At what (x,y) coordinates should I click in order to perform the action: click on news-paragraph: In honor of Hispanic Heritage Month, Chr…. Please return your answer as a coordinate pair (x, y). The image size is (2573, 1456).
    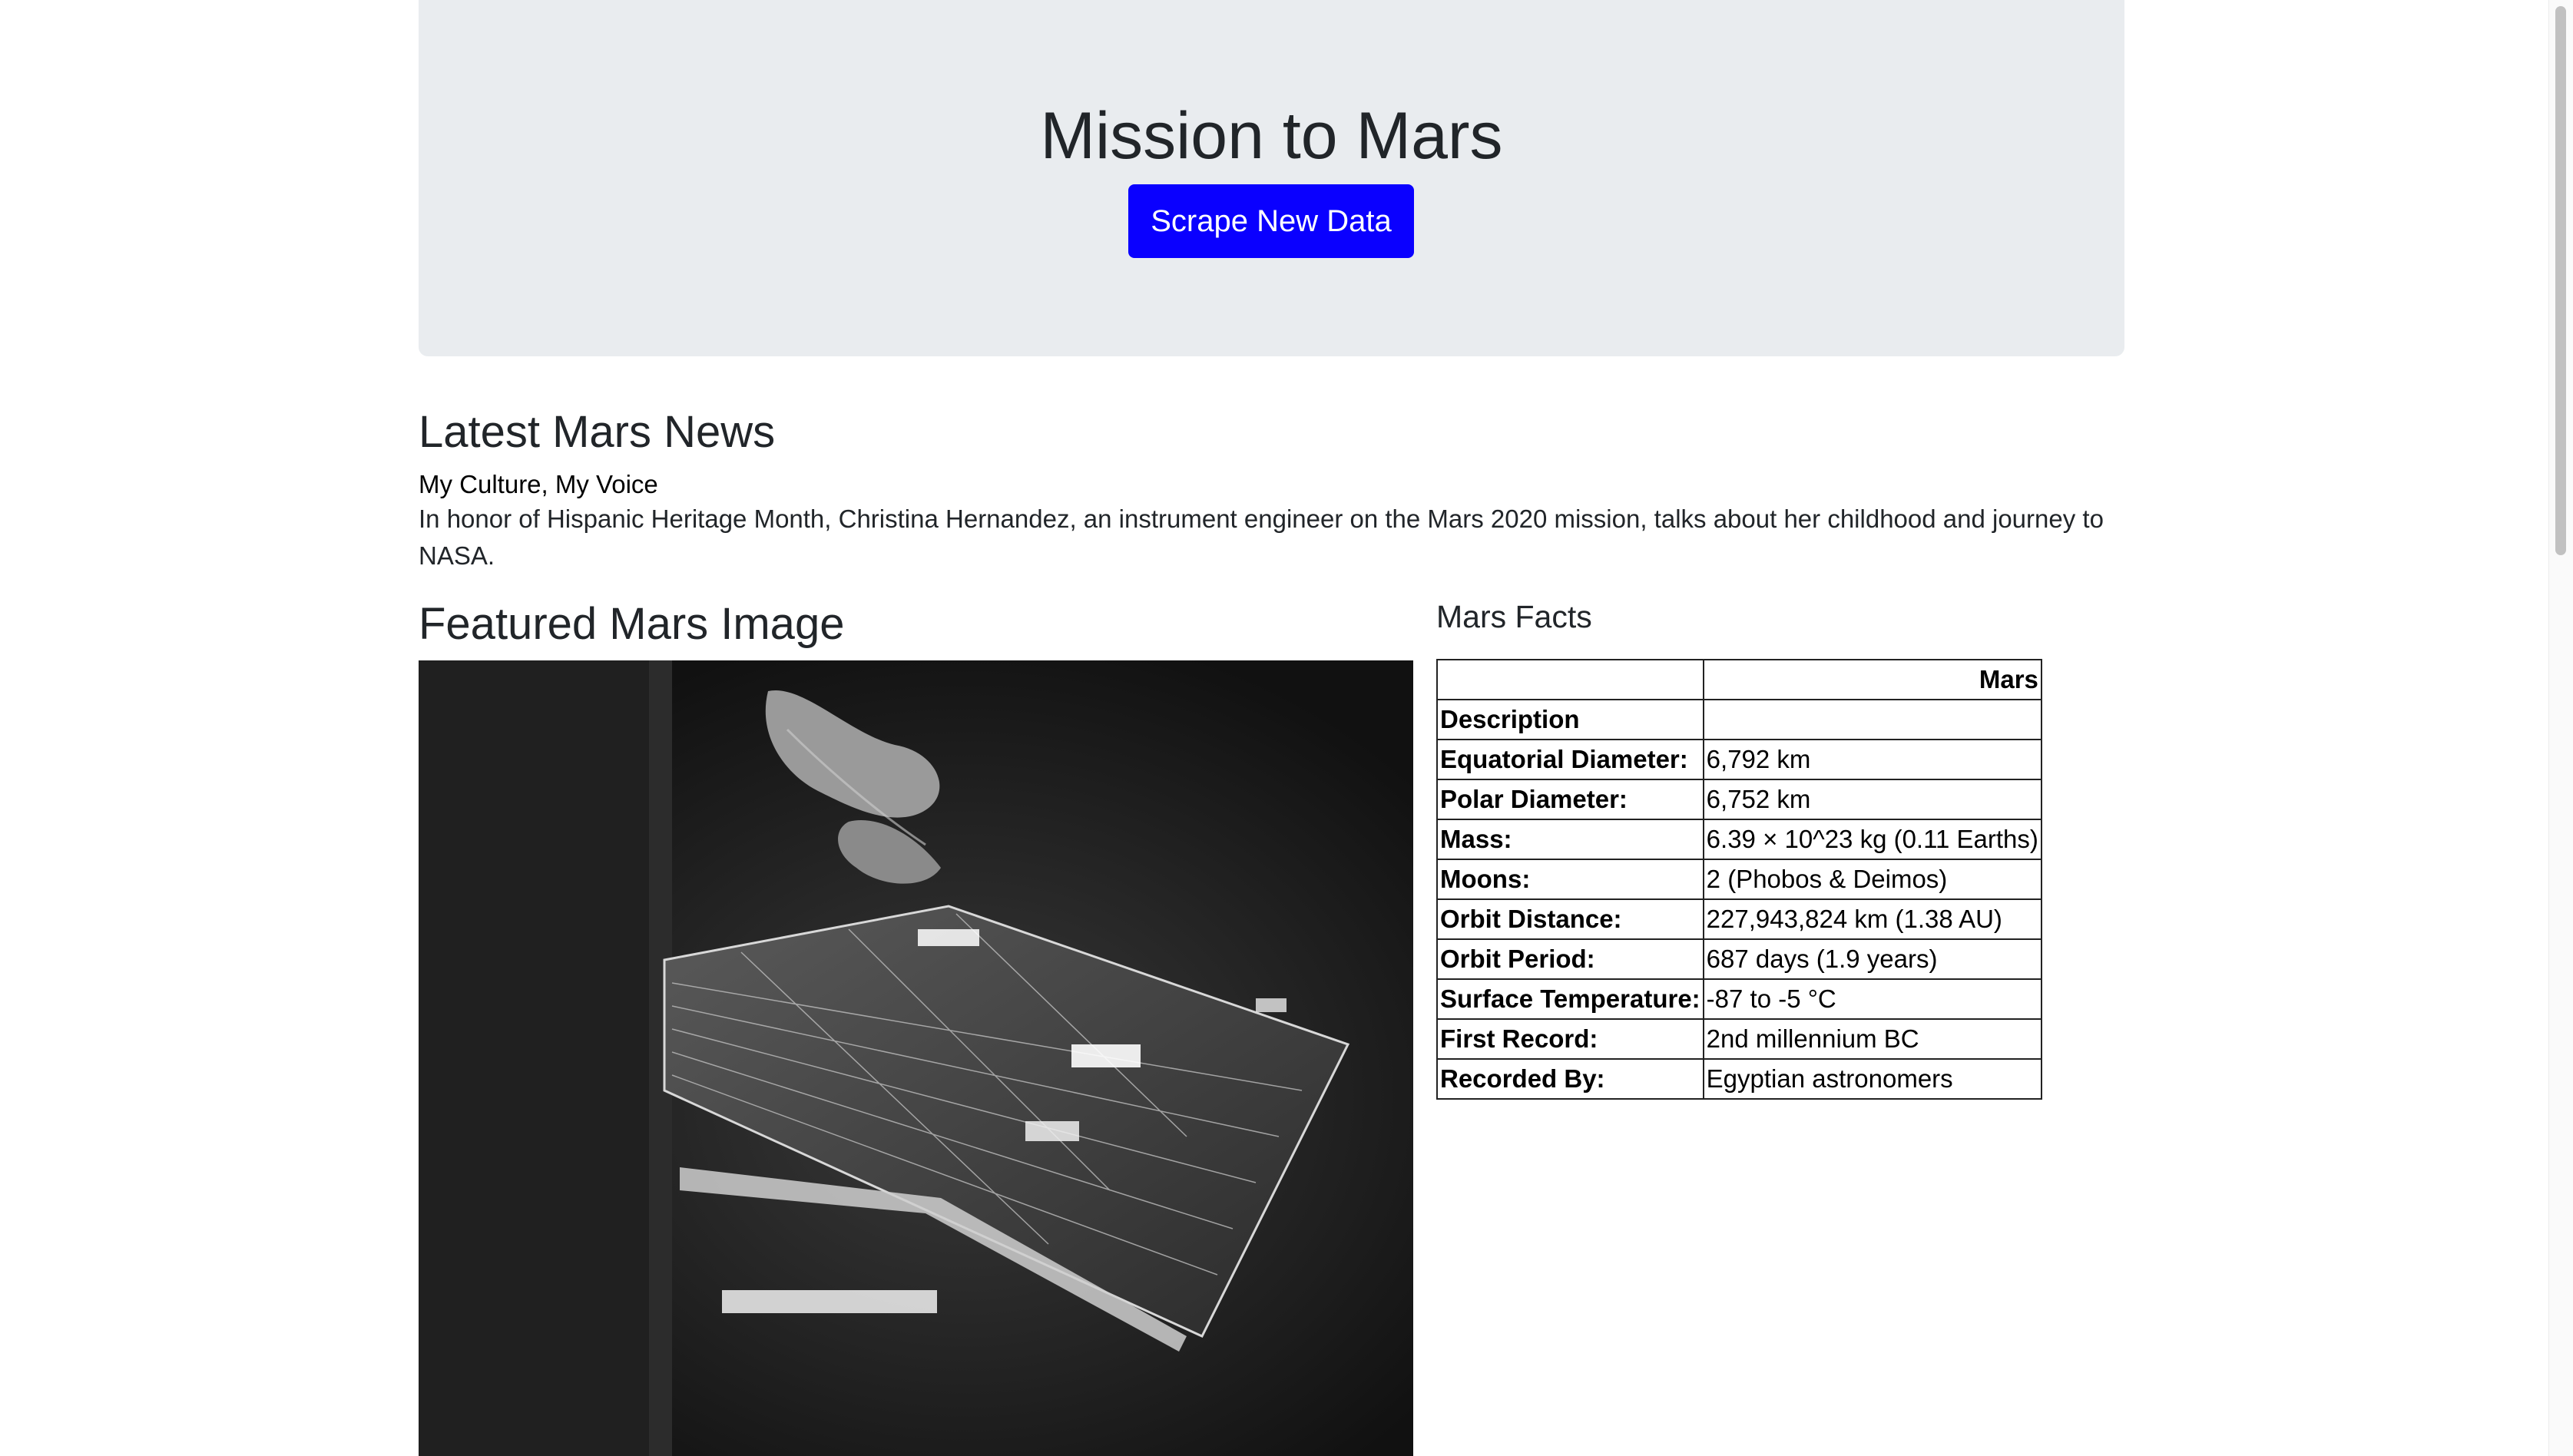
    Looking at the image, I should click on (1261, 537).